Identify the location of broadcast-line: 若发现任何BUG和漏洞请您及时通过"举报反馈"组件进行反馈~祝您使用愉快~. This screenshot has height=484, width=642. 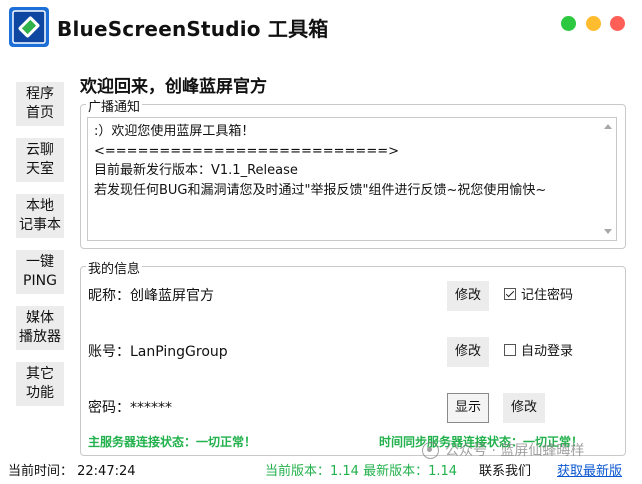
(320, 190).